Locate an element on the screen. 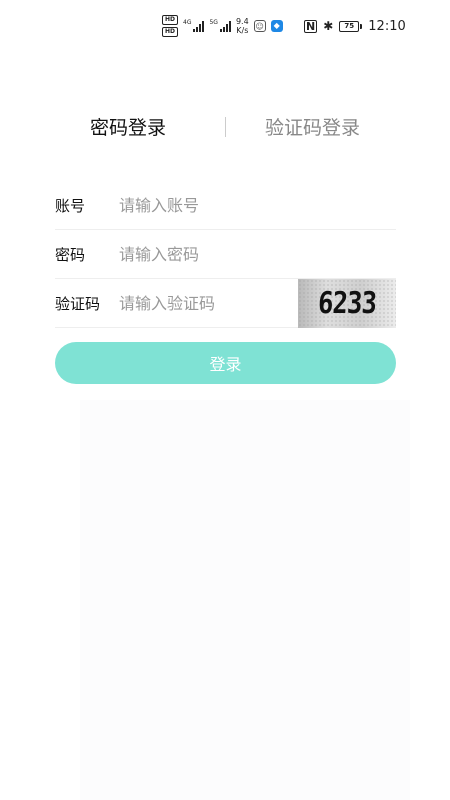 The height and width of the screenshot is (800, 450). shield-notification-icon: ◆ is located at coordinates (276, 26).